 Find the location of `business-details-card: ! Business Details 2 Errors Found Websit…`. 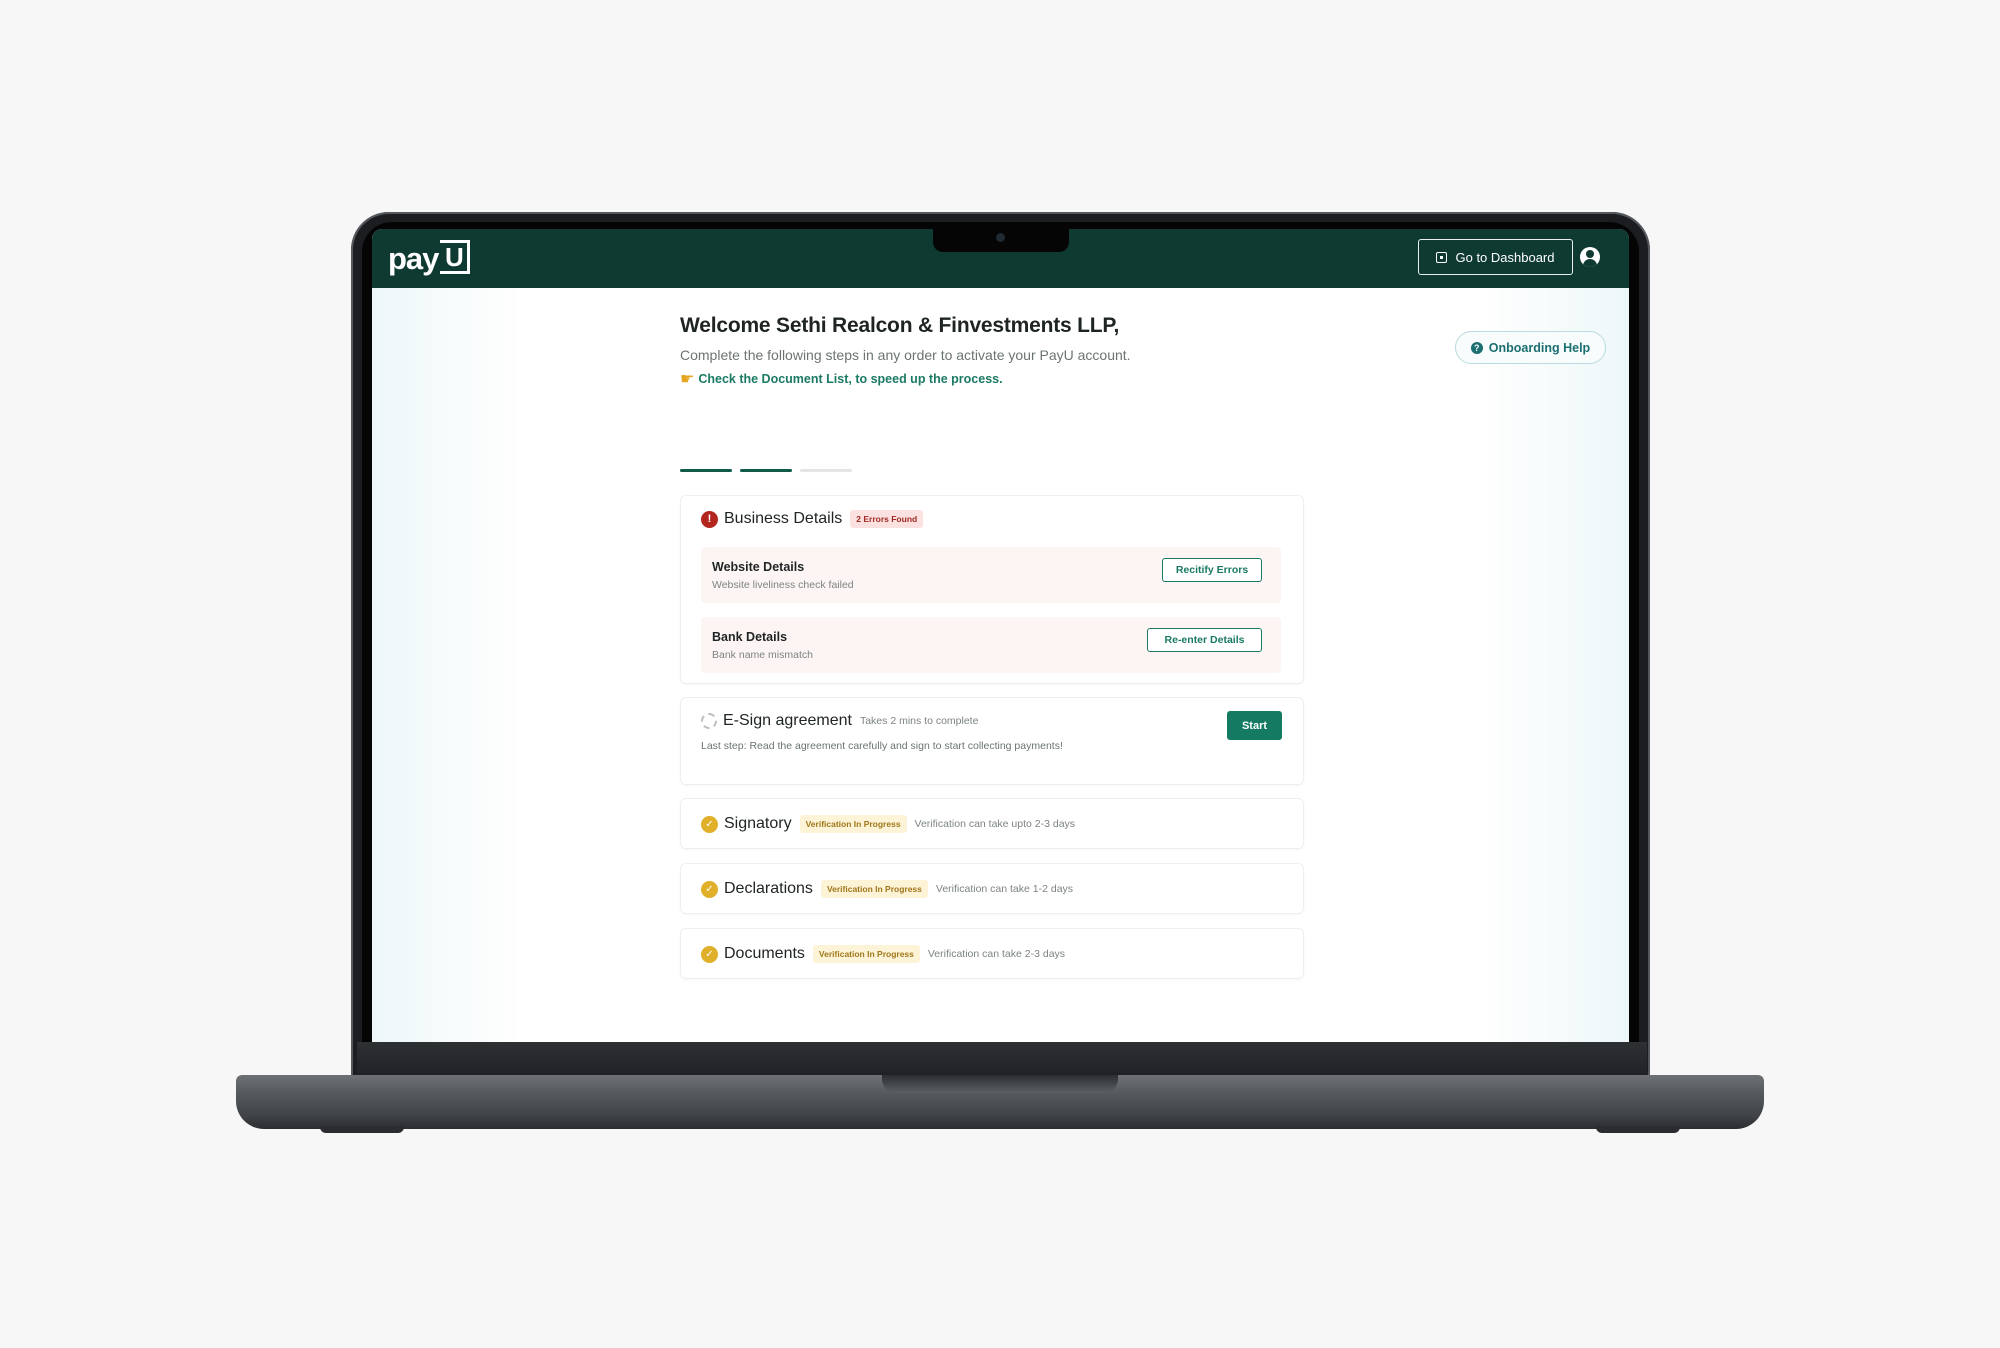

business-details-card: ! Business Details 2 Errors Found Websit… is located at coordinates (992, 589).